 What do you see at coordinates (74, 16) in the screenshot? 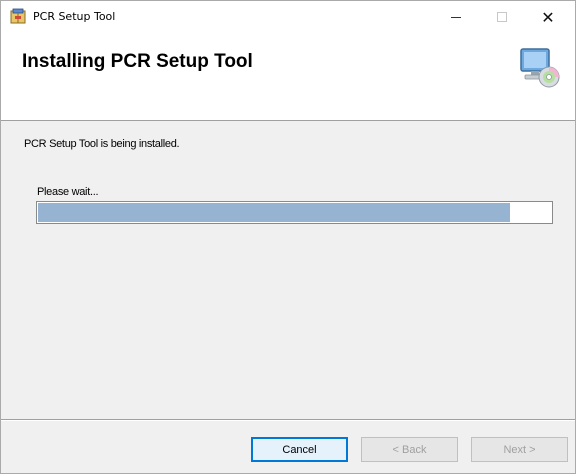
I see `window-title: PCR Setup Tool` at bounding box center [74, 16].